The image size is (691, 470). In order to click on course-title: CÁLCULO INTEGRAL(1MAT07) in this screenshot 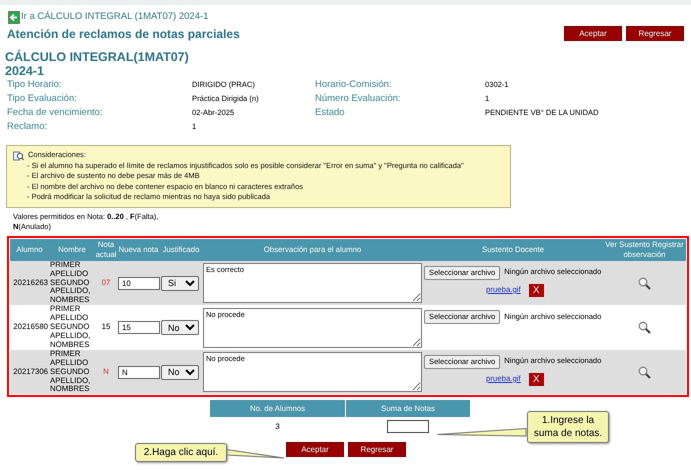, I will do `click(97, 58)`.